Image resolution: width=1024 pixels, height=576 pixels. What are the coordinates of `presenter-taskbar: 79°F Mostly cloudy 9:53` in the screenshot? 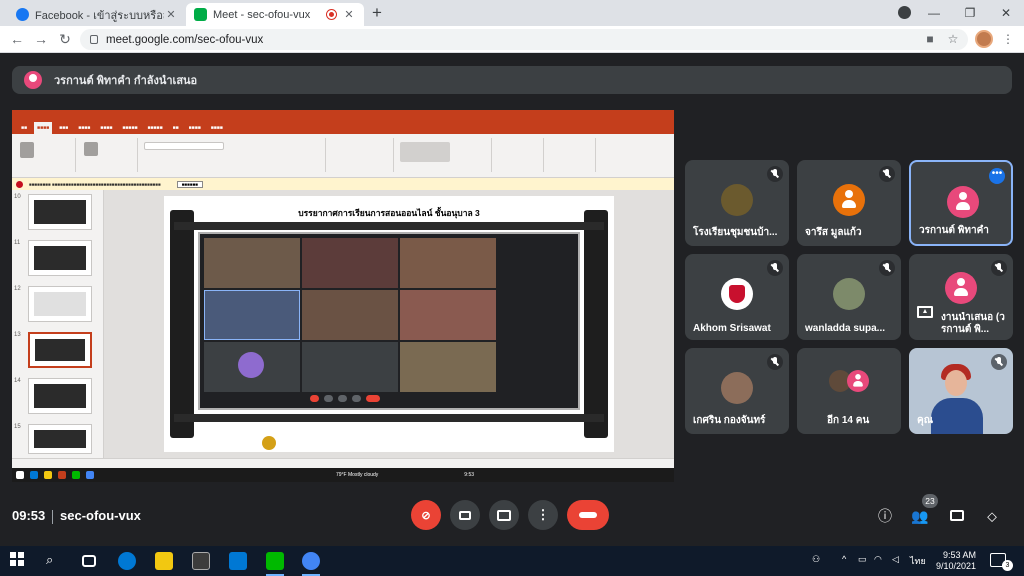 It's located at (343, 475).